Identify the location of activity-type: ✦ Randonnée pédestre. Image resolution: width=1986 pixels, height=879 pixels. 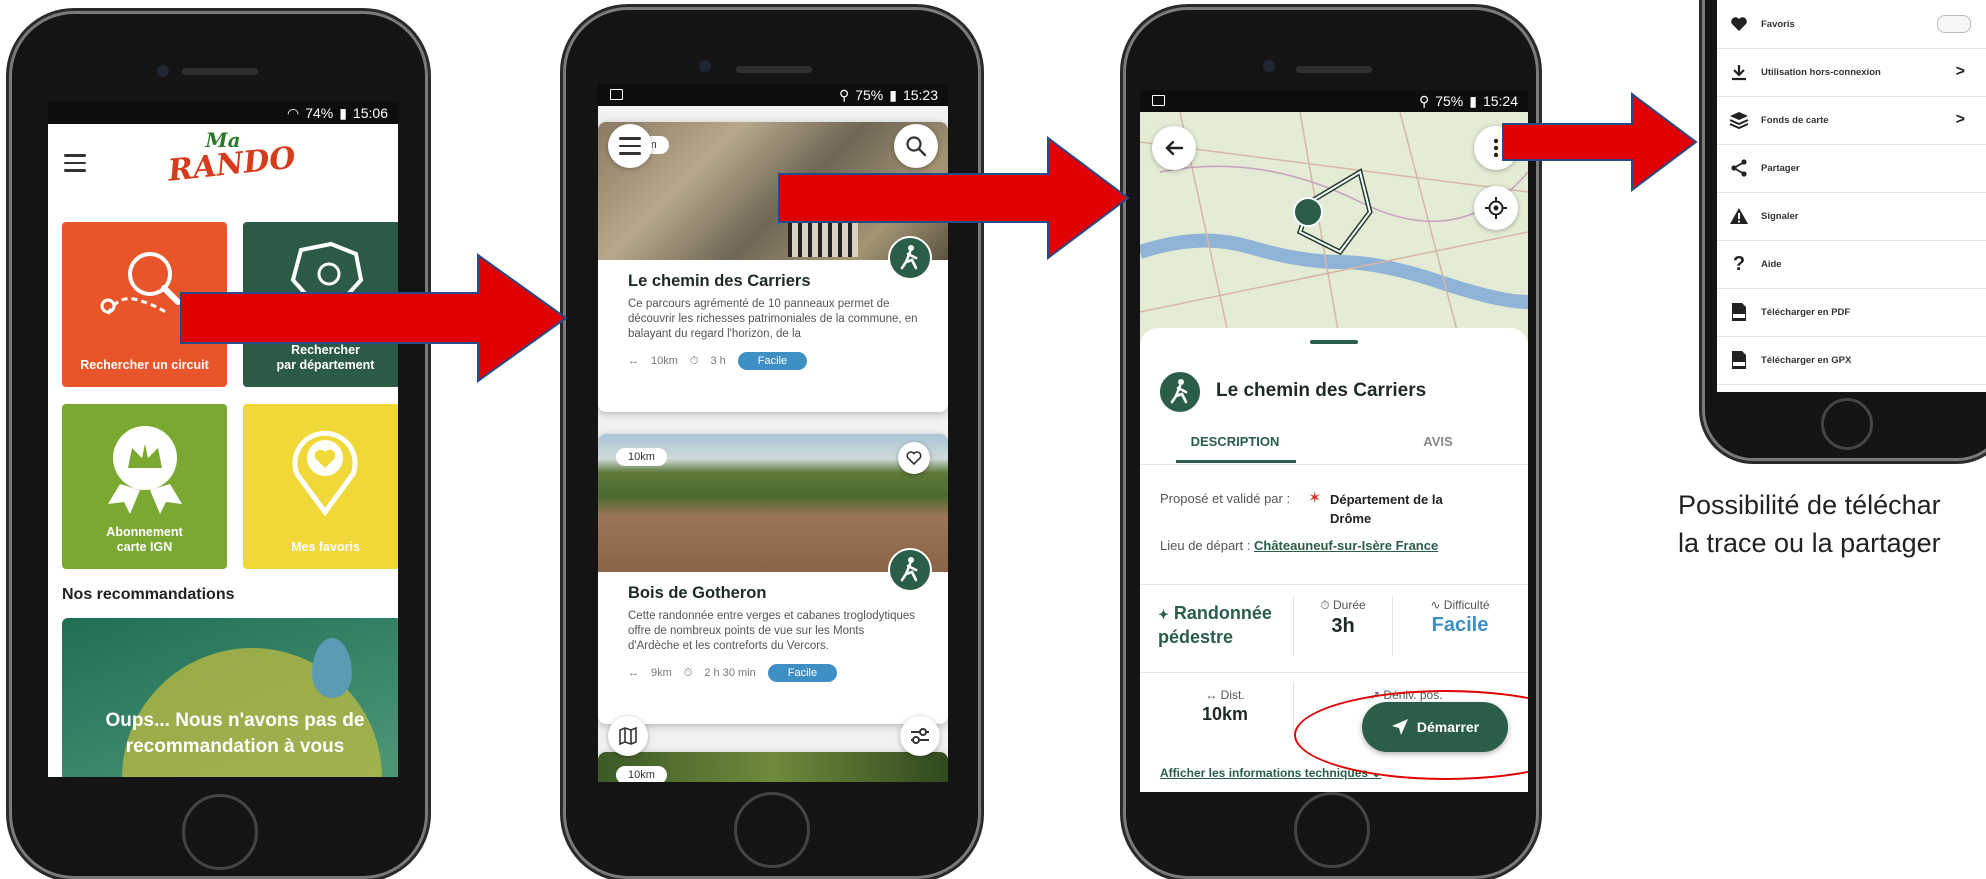
(1223, 625).